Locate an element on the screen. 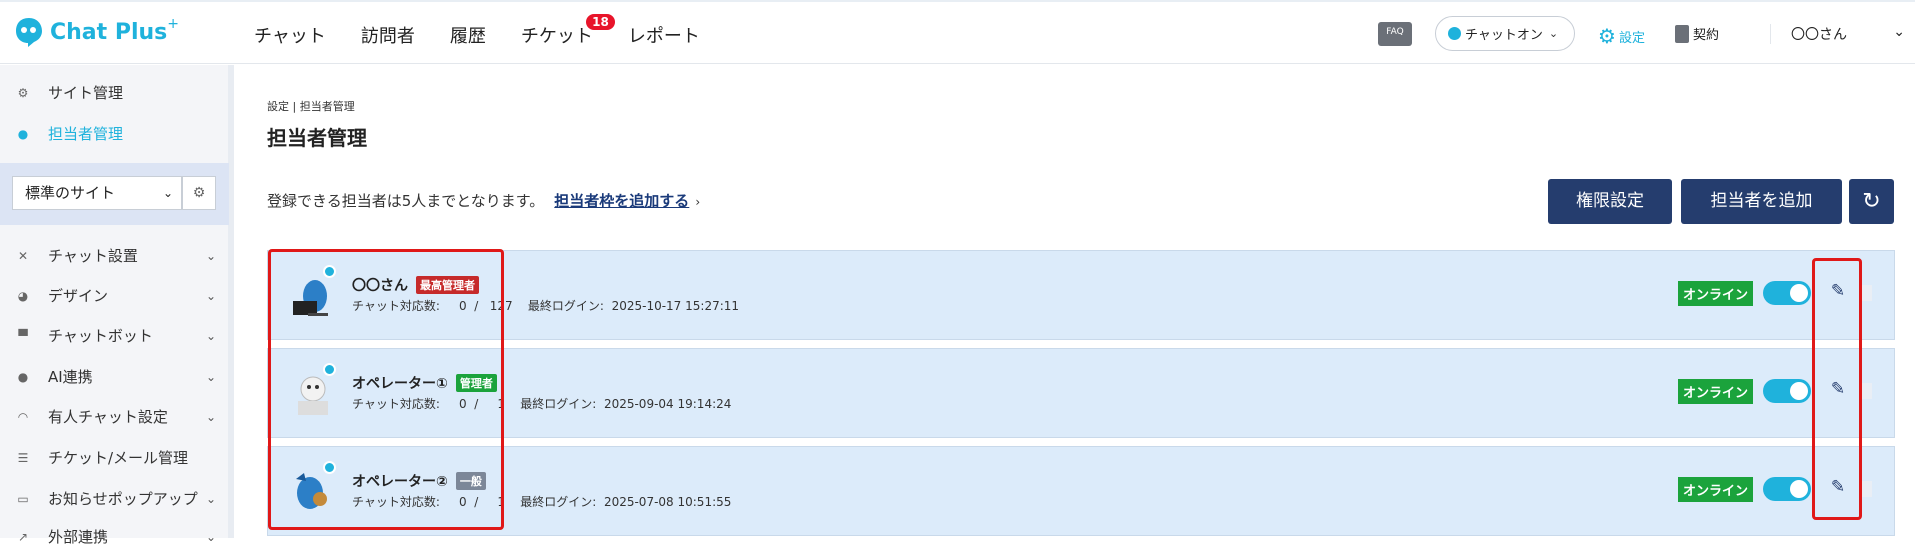 Image resolution: width=1915 pixels, height=547 pixels. link-icon: ↗ is located at coordinates (23, 536).